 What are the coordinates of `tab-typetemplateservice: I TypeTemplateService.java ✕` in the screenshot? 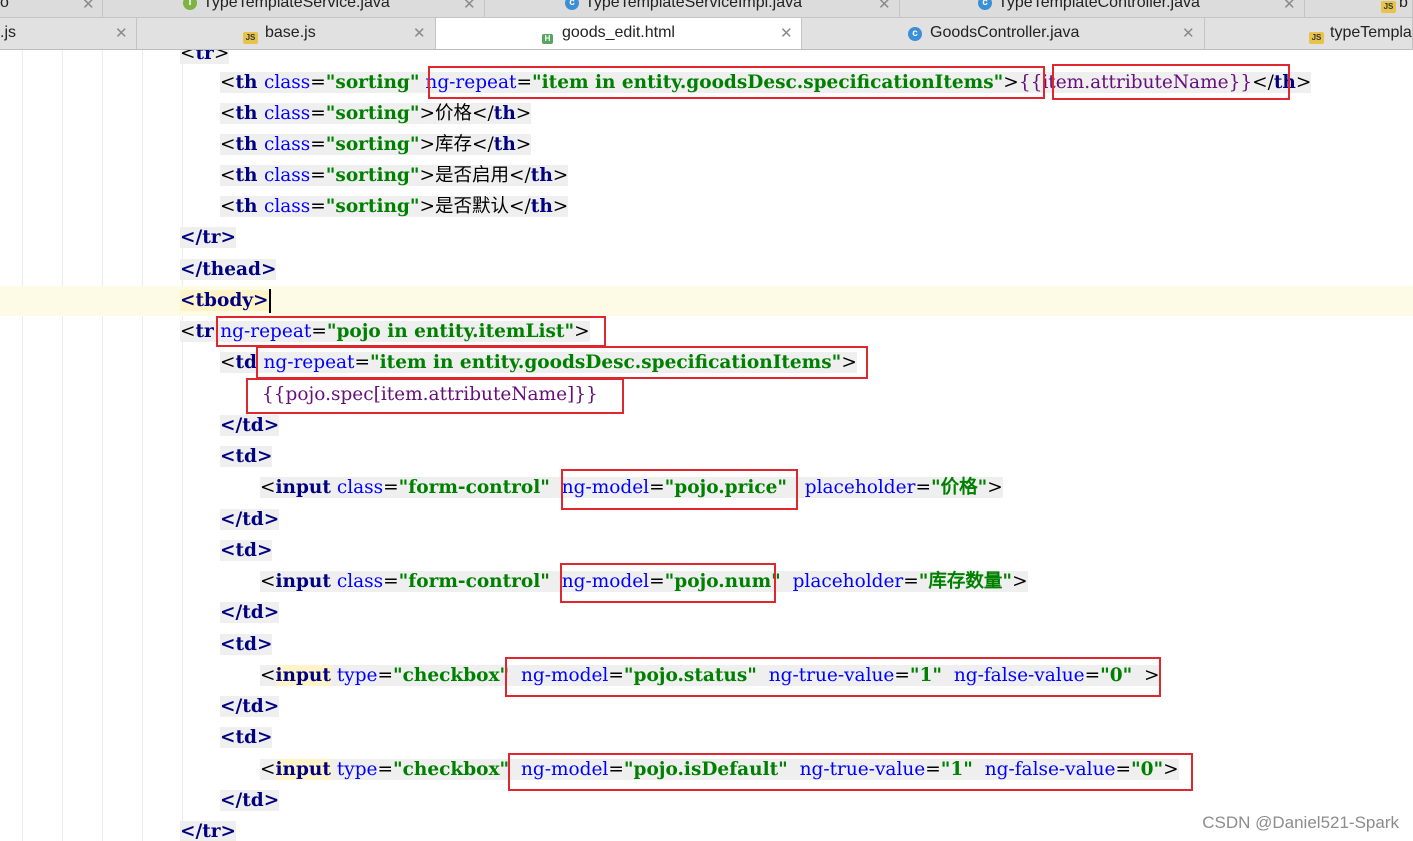 It's located at (294, 8).